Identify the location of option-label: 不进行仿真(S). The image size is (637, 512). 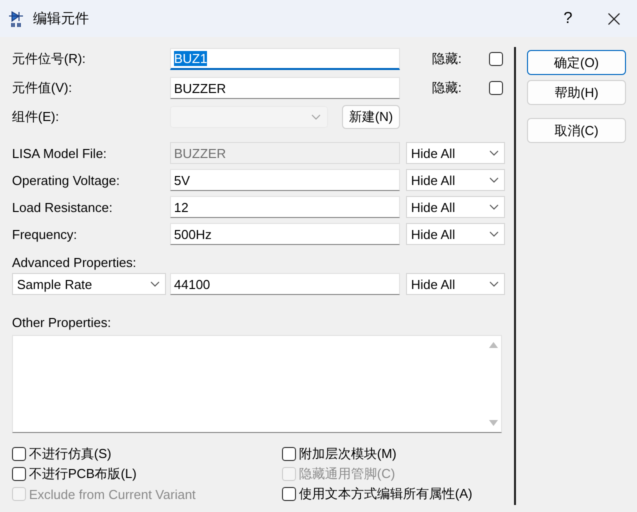
(70, 454).